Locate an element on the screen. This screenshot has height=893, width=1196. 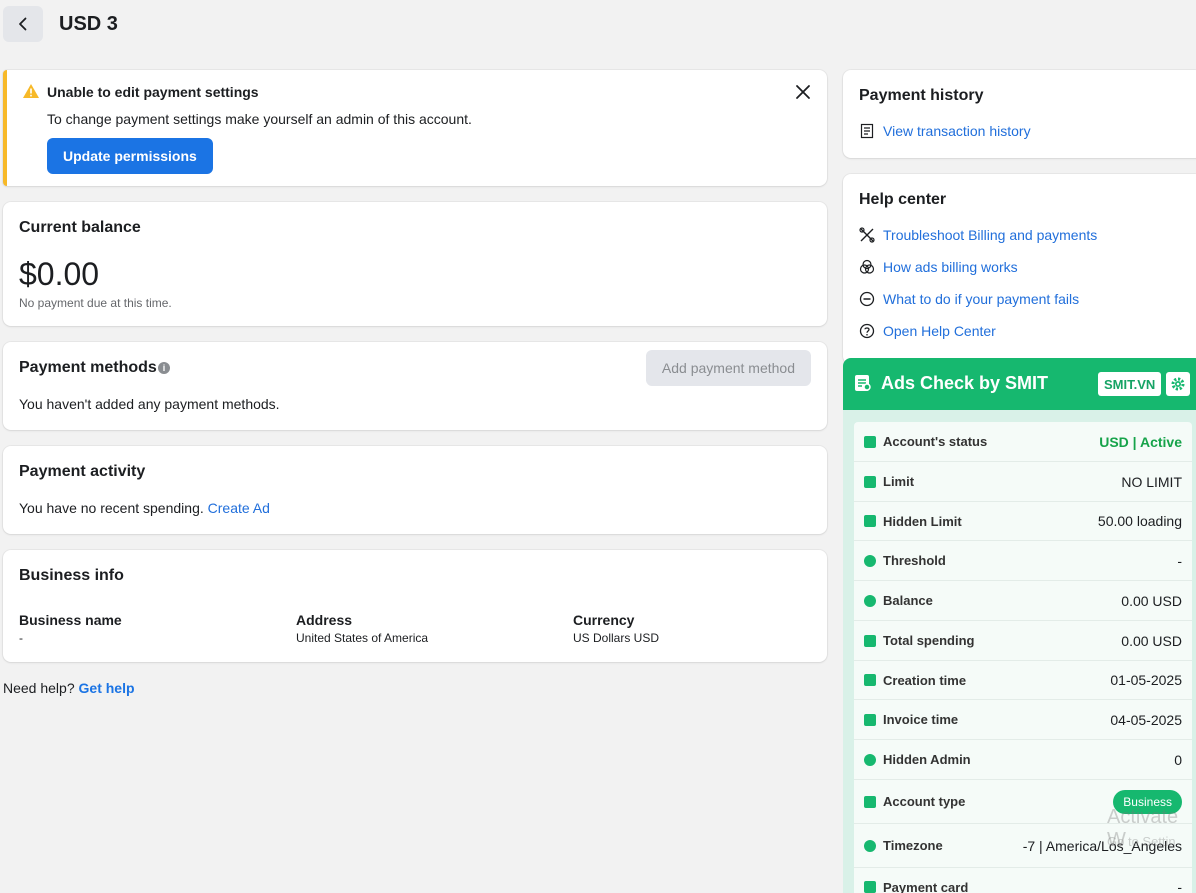
top-bar: USD 3 is located at coordinates (60, 24).